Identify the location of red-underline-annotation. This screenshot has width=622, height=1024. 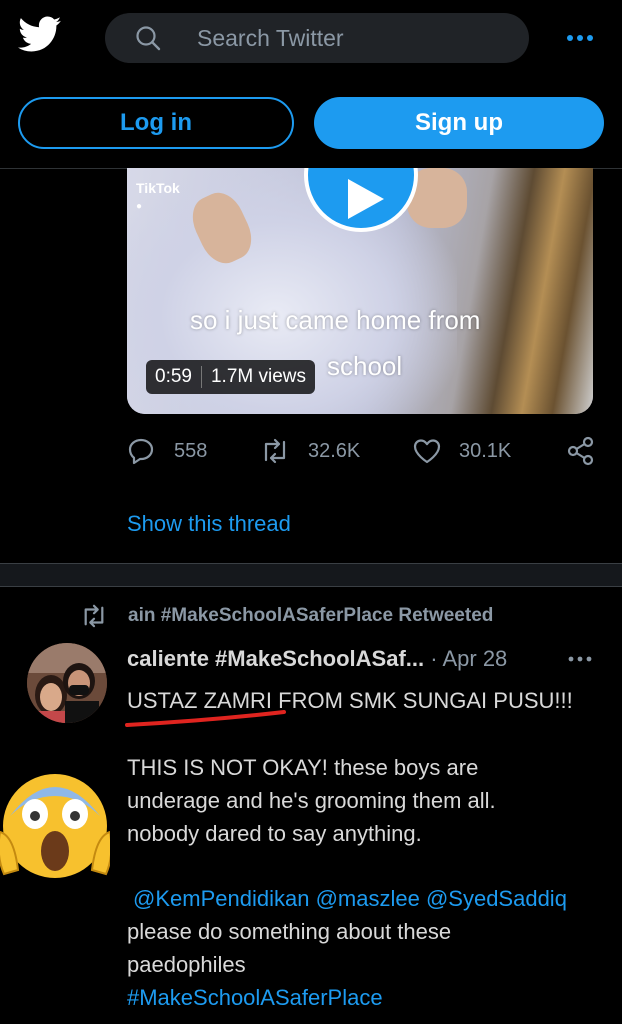
(206, 718).